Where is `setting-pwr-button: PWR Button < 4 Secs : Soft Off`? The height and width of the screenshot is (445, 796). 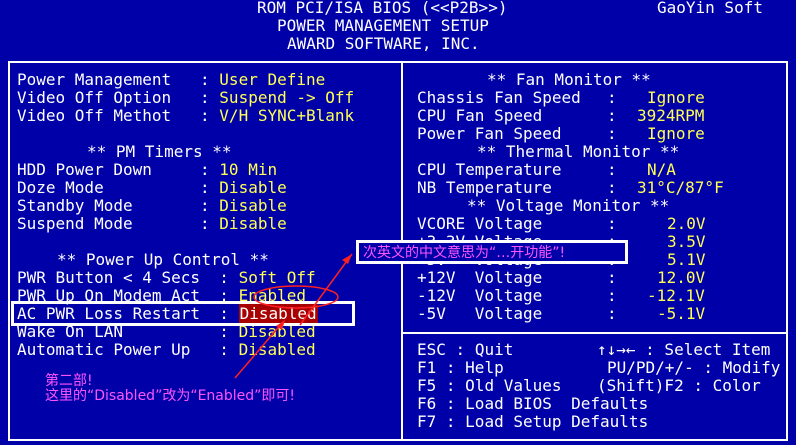 setting-pwr-button: PWR Button < 4 Secs : Soft Off is located at coordinates (166, 278).